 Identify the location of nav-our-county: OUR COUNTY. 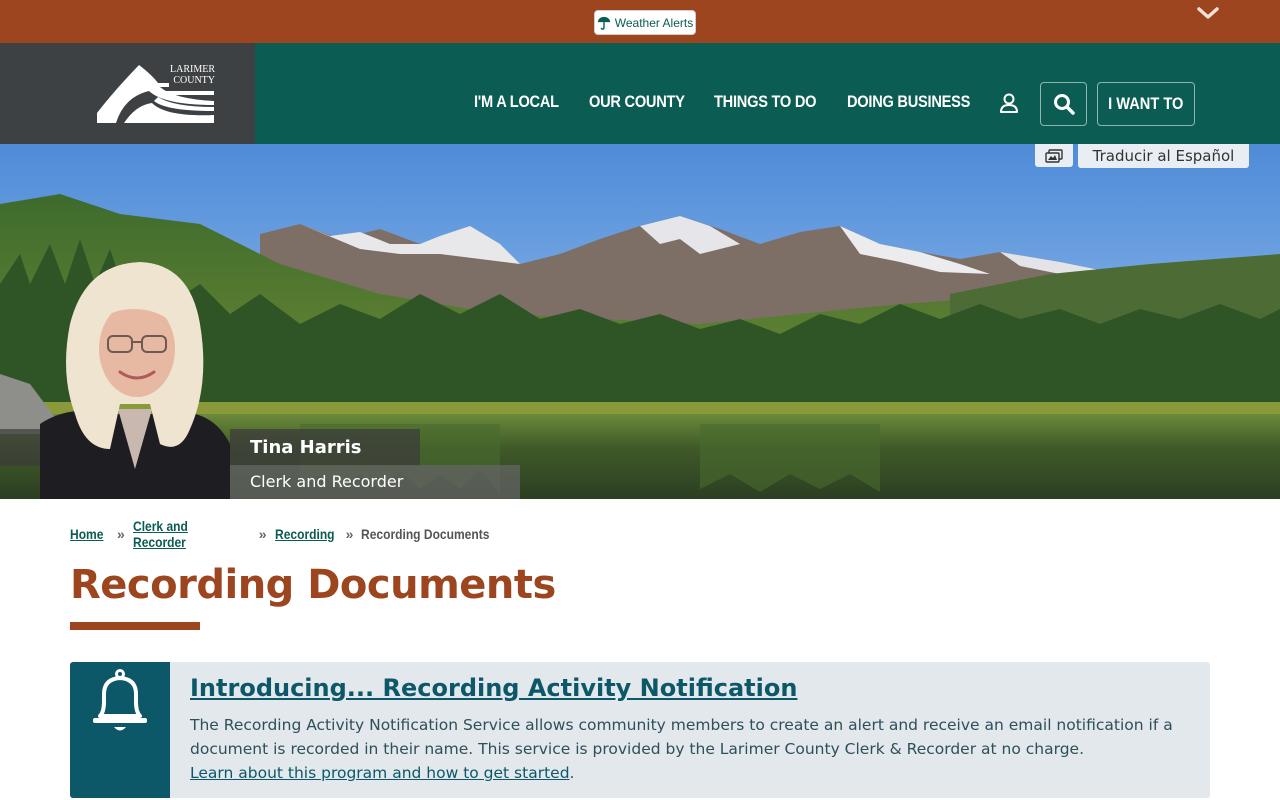
(637, 102).